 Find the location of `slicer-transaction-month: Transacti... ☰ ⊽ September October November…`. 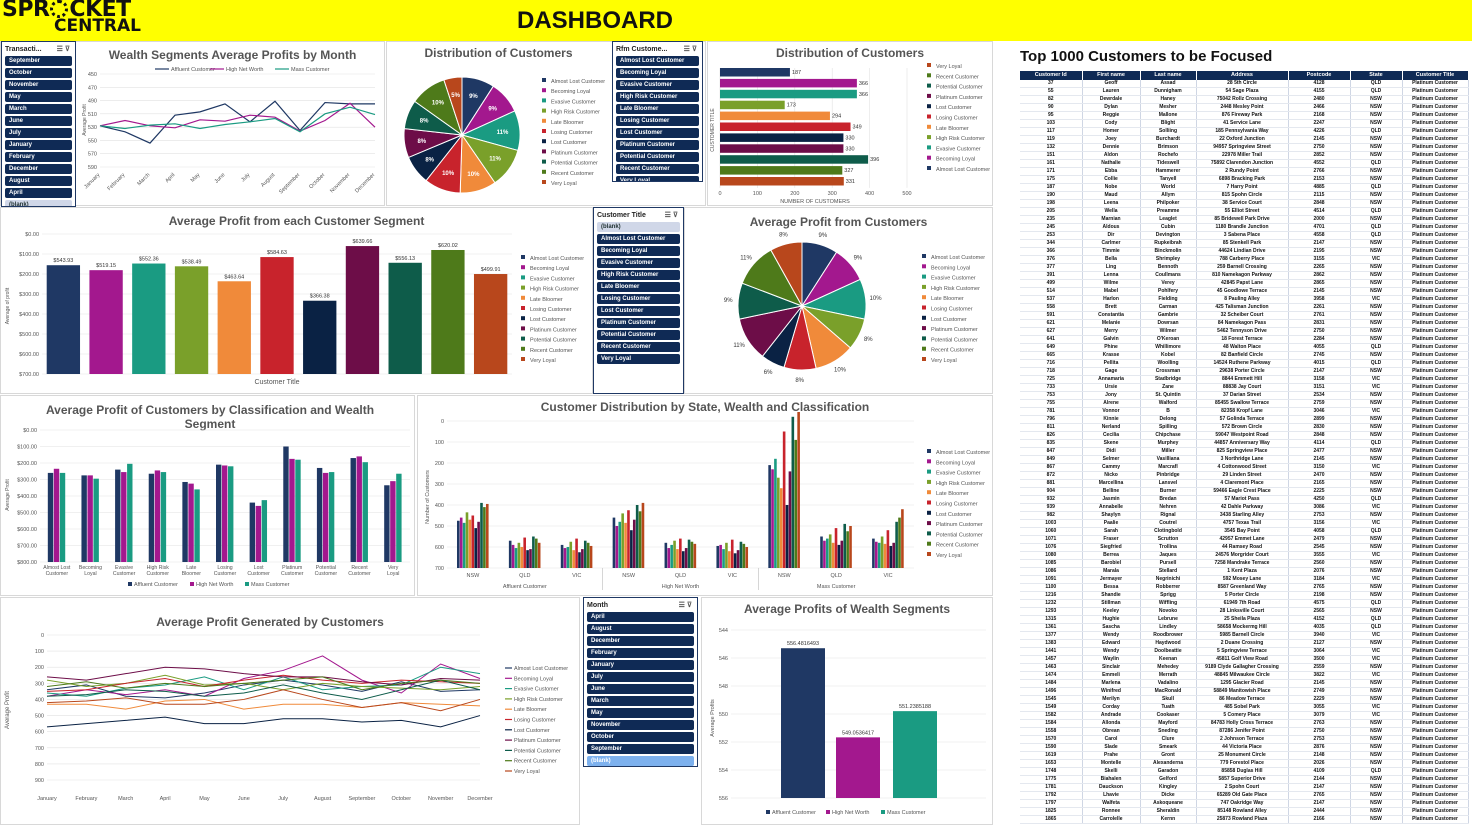

slicer-transaction-month: Transacti... ☰ ⊽ September October November… is located at coordinates (38, 124).